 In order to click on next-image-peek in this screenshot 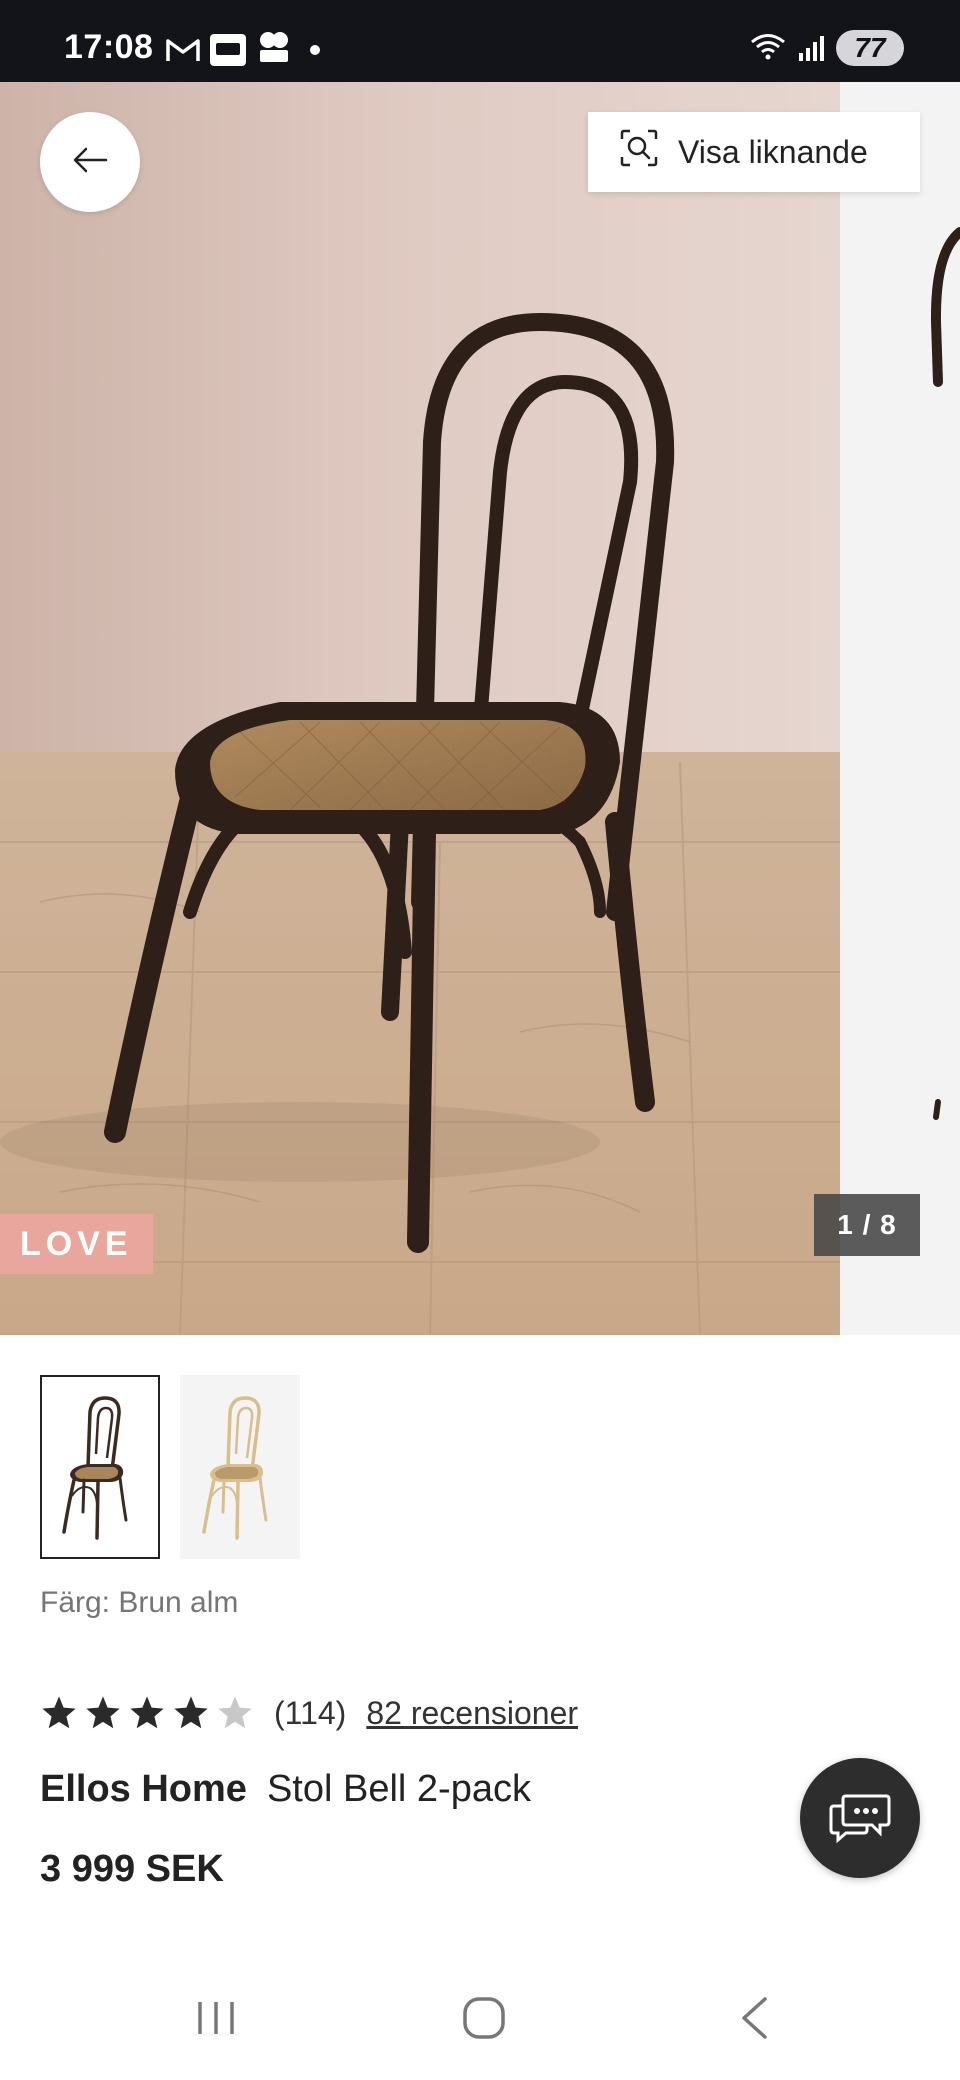, I will do `click(900, 708)`.